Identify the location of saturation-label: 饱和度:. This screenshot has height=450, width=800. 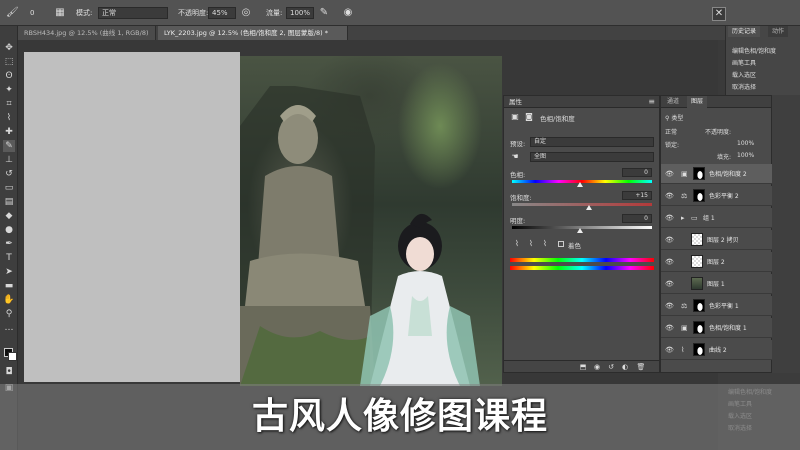
(521, 198).